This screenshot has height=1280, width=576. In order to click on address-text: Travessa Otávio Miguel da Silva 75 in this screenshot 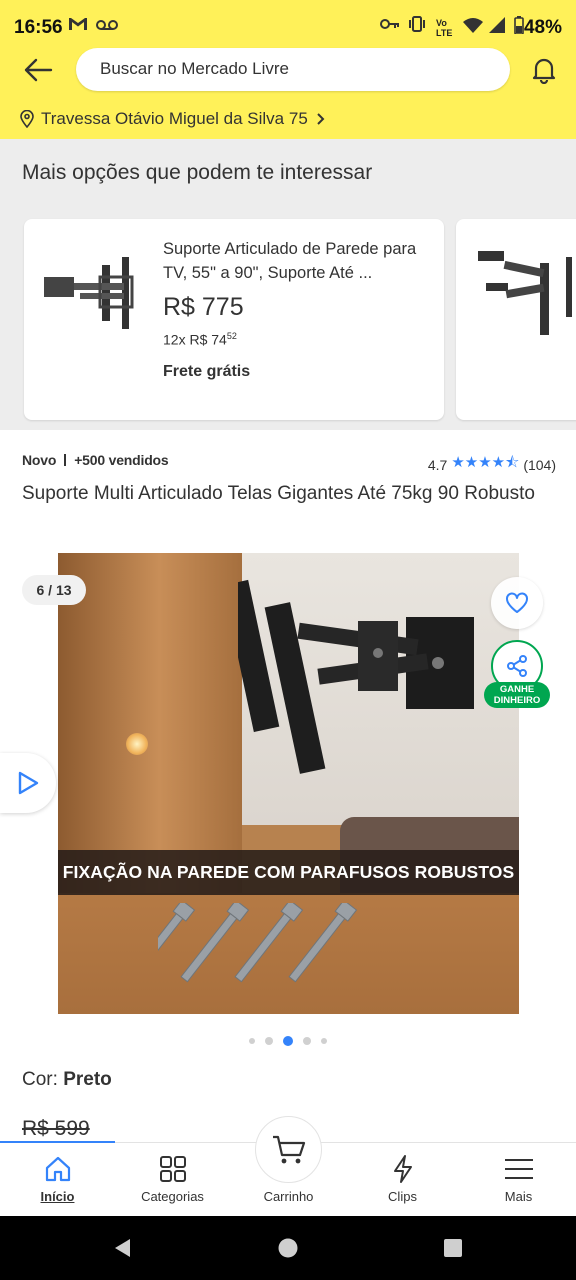, I will do `click(174, 118)`.